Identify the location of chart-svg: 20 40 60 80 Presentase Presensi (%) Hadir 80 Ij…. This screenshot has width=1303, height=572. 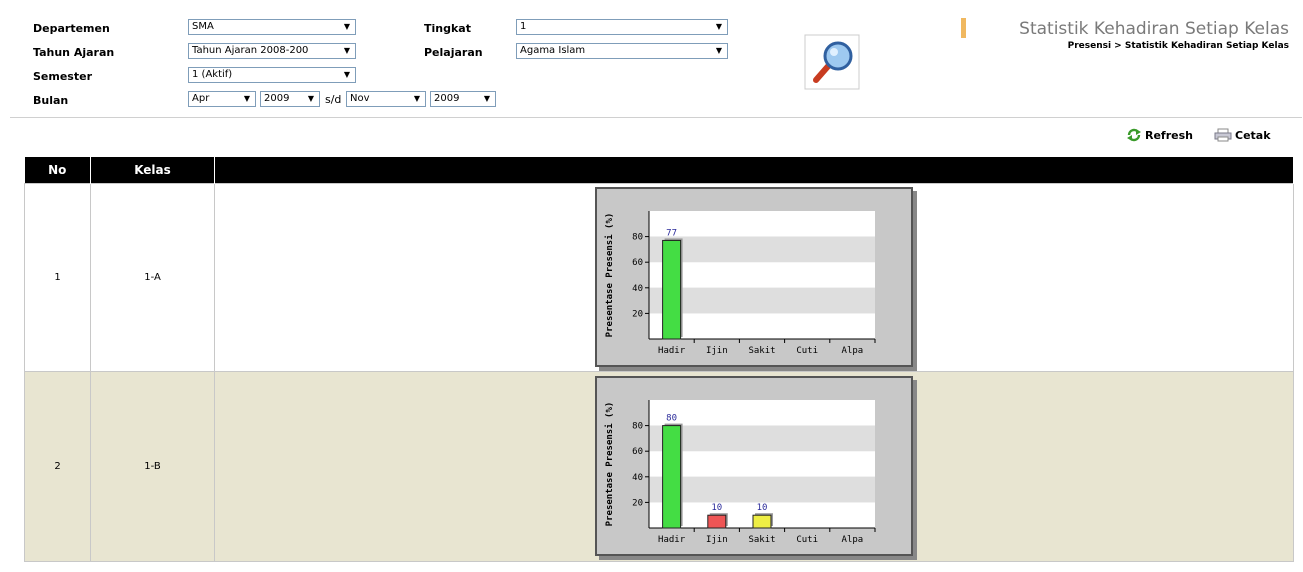
(740, 472).